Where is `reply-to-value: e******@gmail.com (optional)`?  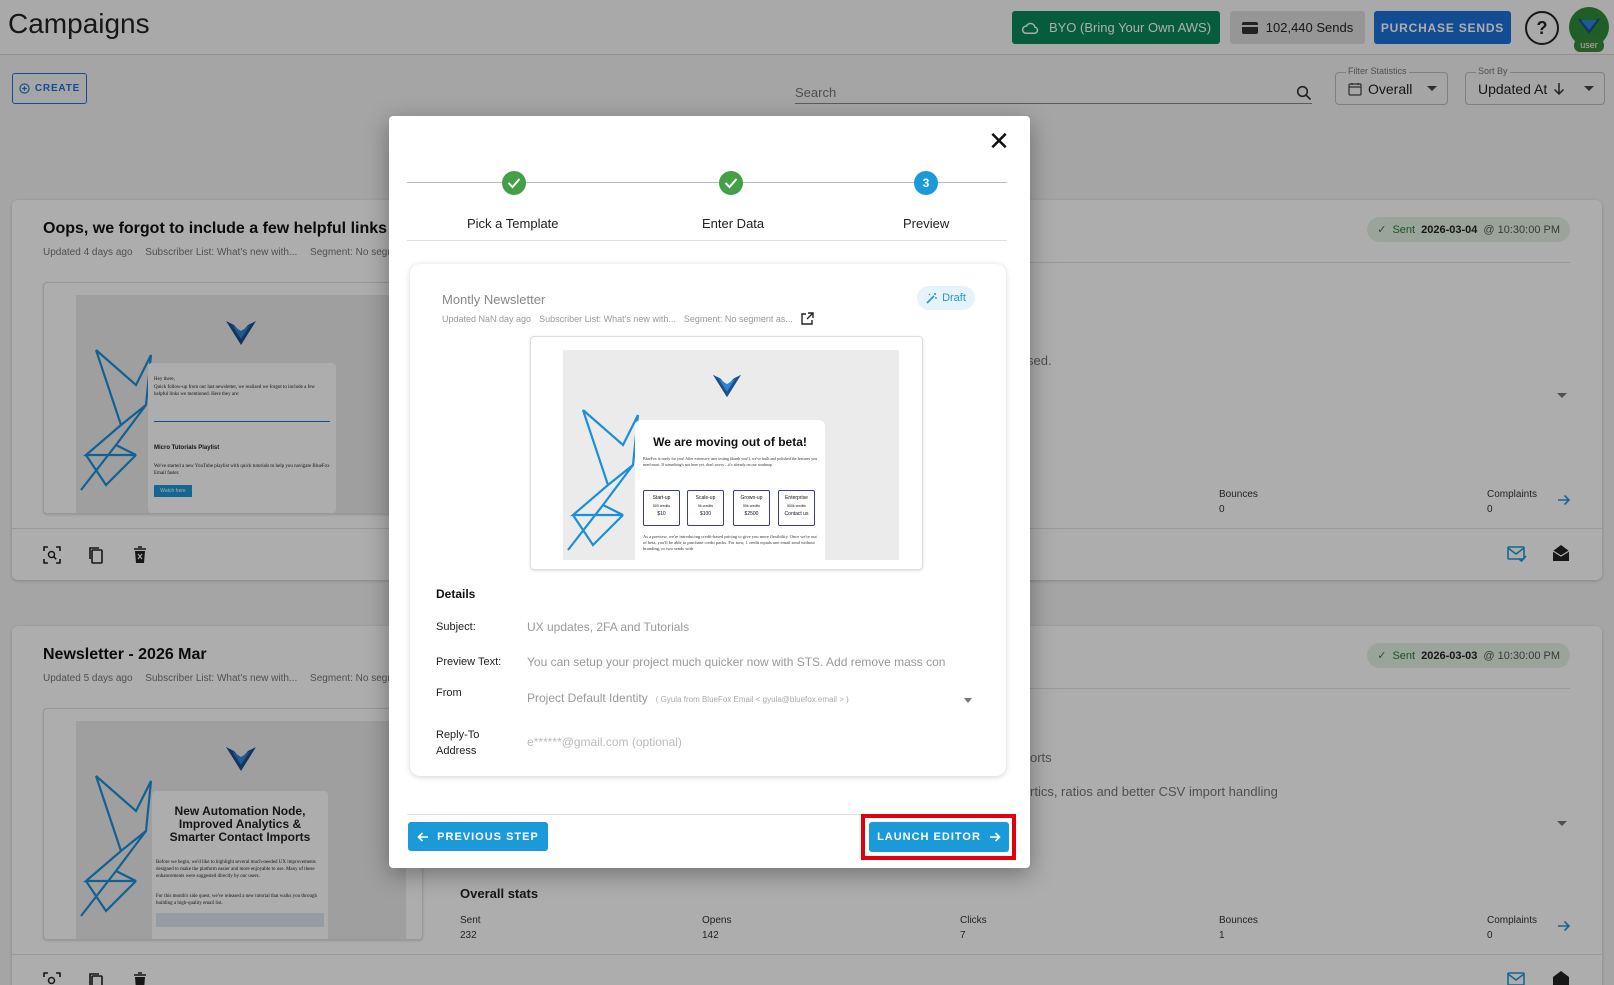 reply-to-value: e******@gmail.com (optional) is located at coordinates (604, 742).